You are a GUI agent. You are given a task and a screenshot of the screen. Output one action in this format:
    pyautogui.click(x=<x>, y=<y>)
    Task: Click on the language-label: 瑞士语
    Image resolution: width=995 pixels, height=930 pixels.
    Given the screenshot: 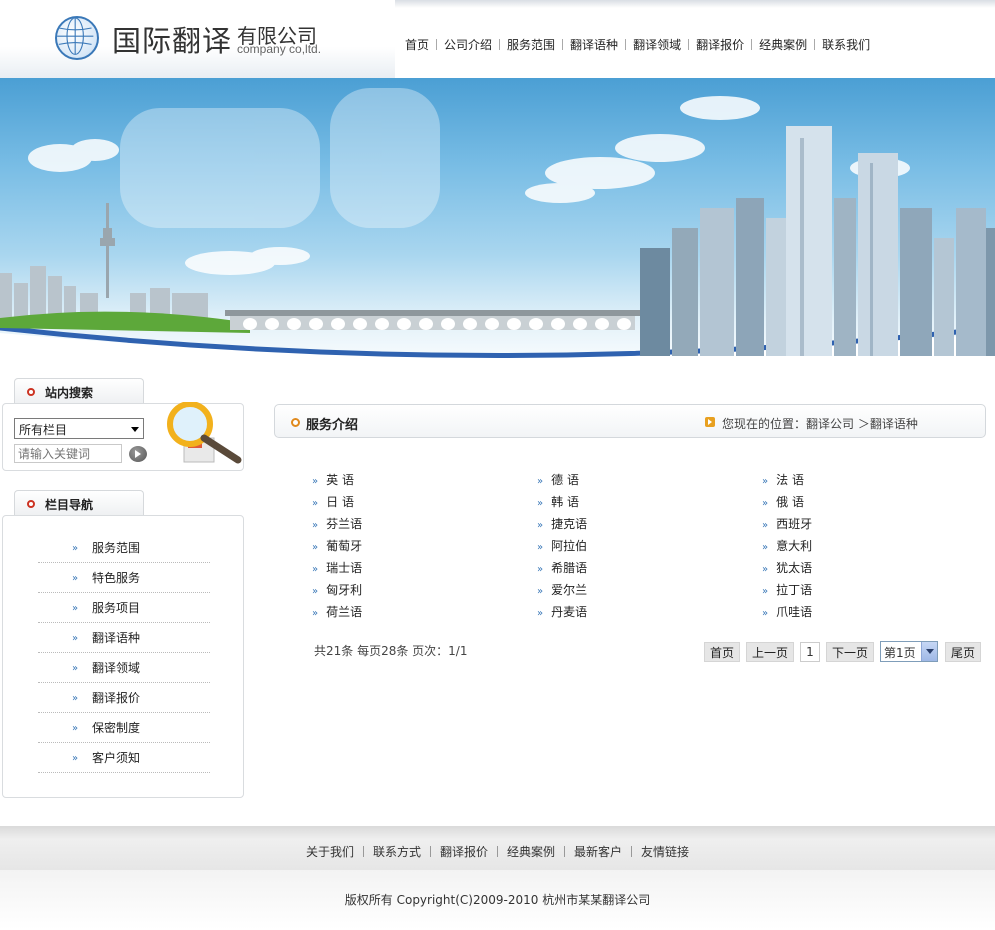 What is the action you would take?
    pyautogui.click(x=344, y=568)
    